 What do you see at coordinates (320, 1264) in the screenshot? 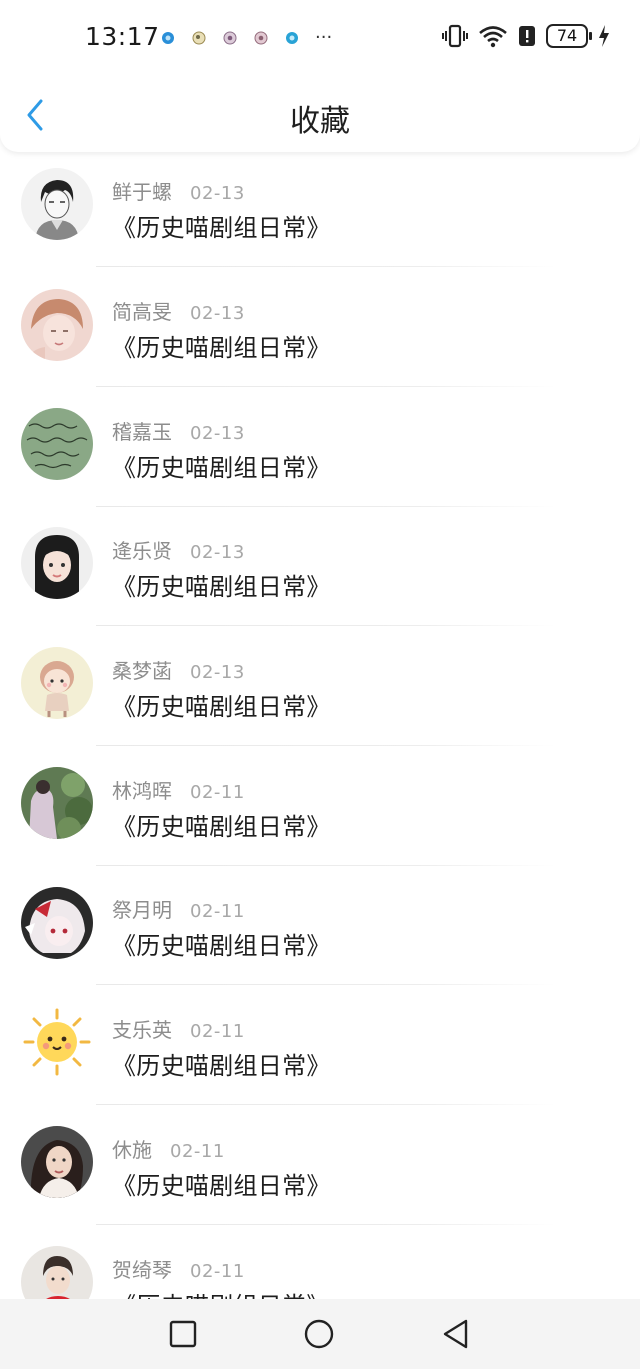
I see `list-item: 贺绮琴 02-11 《历史喵剧组日常》` at bounding box center [320, 1264].